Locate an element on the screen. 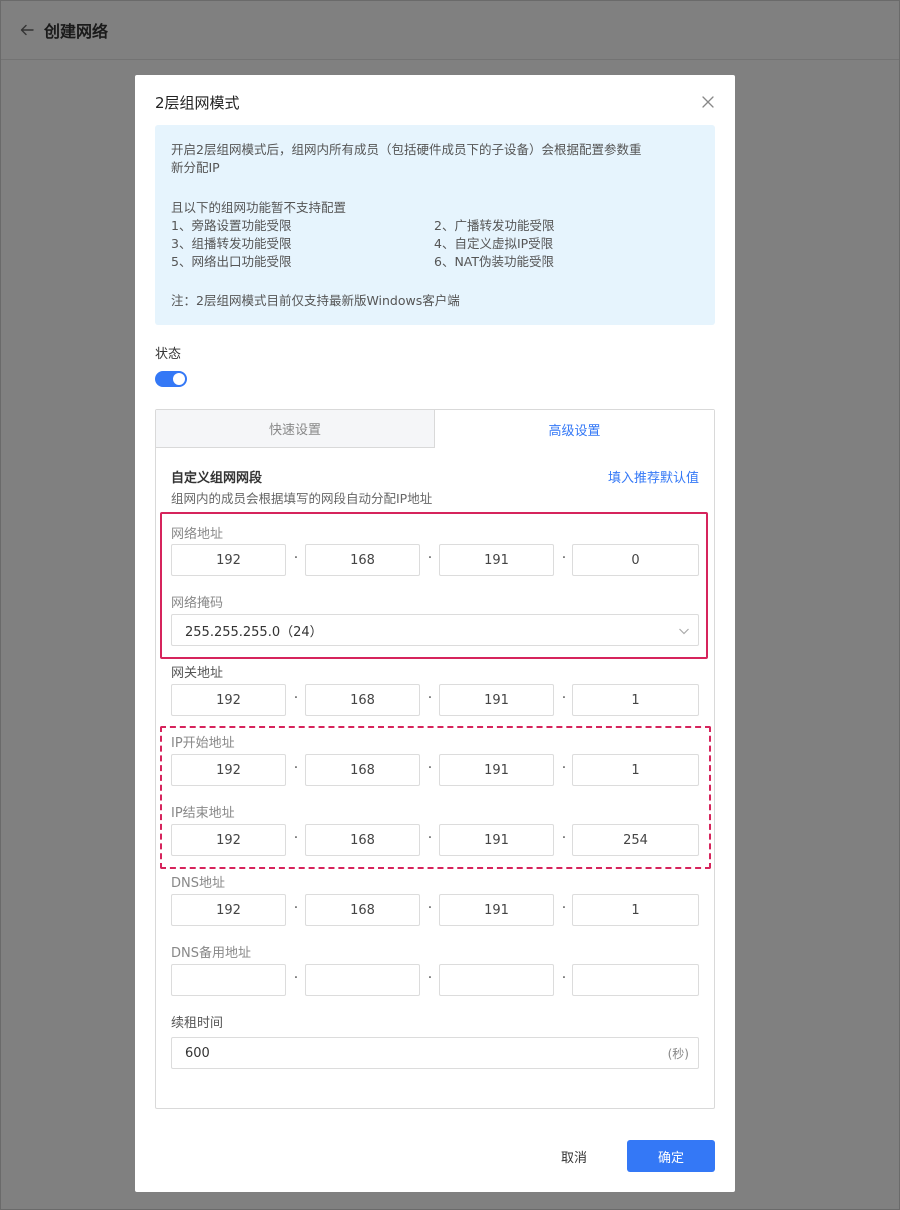 The image size is (900, 1210). ip-start-label: IP开始地址 is located at coordinates (203, 743).